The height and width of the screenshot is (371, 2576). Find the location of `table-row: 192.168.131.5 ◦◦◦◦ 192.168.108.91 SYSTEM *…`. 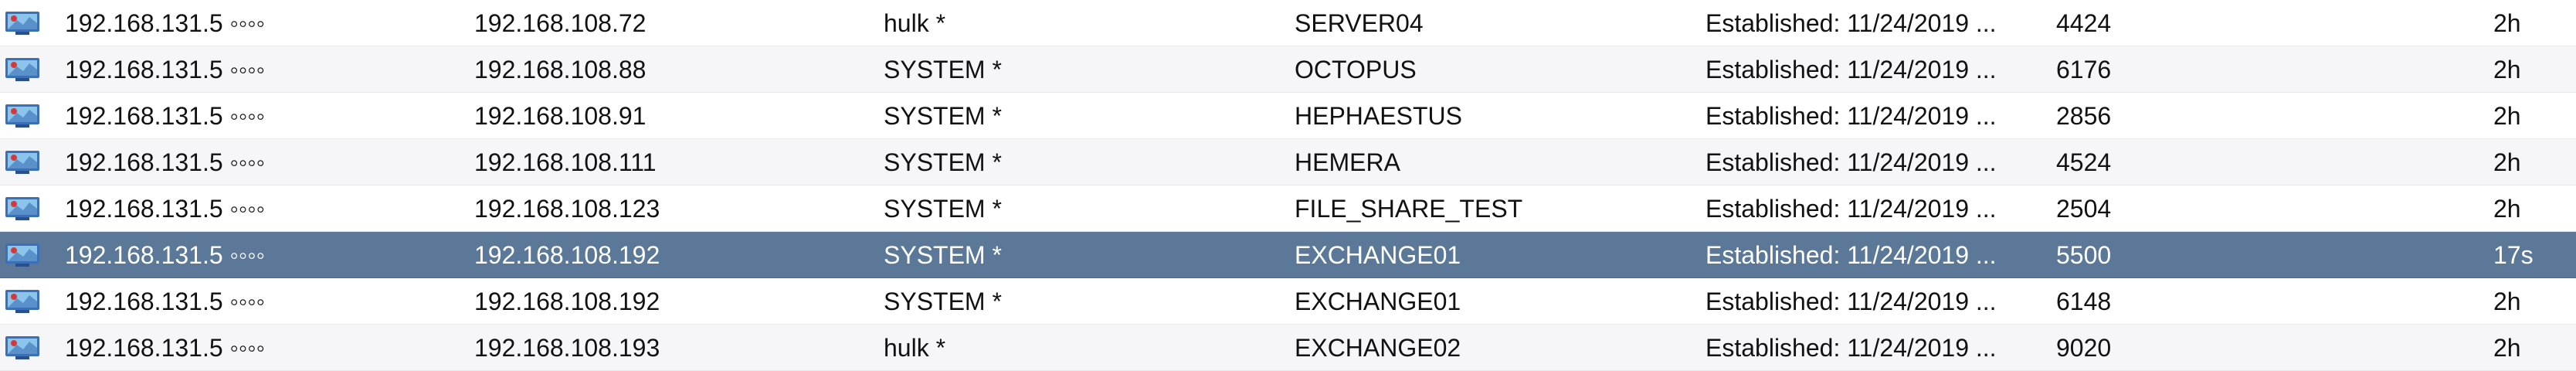

table-row: 192.168.131.5 ◦◦◦◦ 192.168.108.91 SYSTEM *… is located at coordinates (1288, 116).